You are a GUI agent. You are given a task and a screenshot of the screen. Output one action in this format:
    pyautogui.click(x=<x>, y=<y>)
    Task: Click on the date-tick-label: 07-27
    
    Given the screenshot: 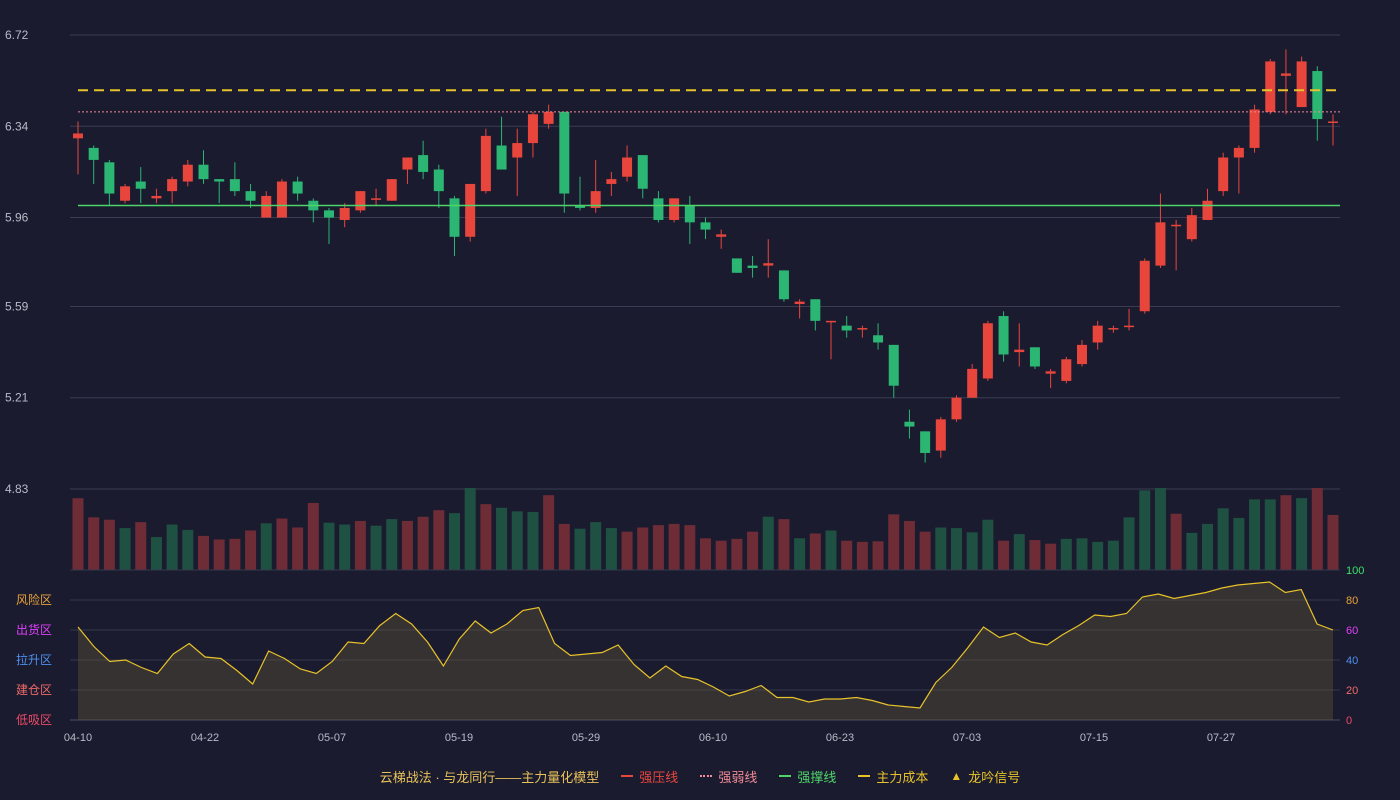 What is the action you would take?
    pyautogui.click(x=1221, y=738)
    